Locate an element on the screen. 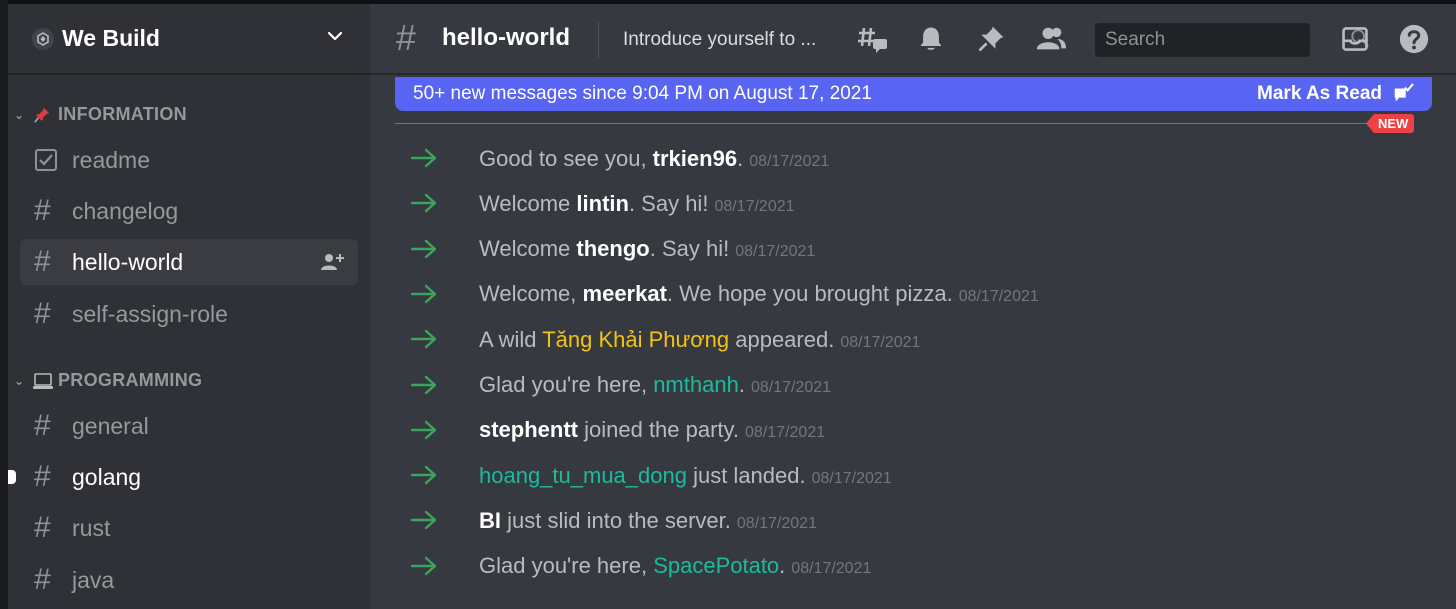 The image size is (1456, 609). checklist-icon is located at coordinates (46, 160).